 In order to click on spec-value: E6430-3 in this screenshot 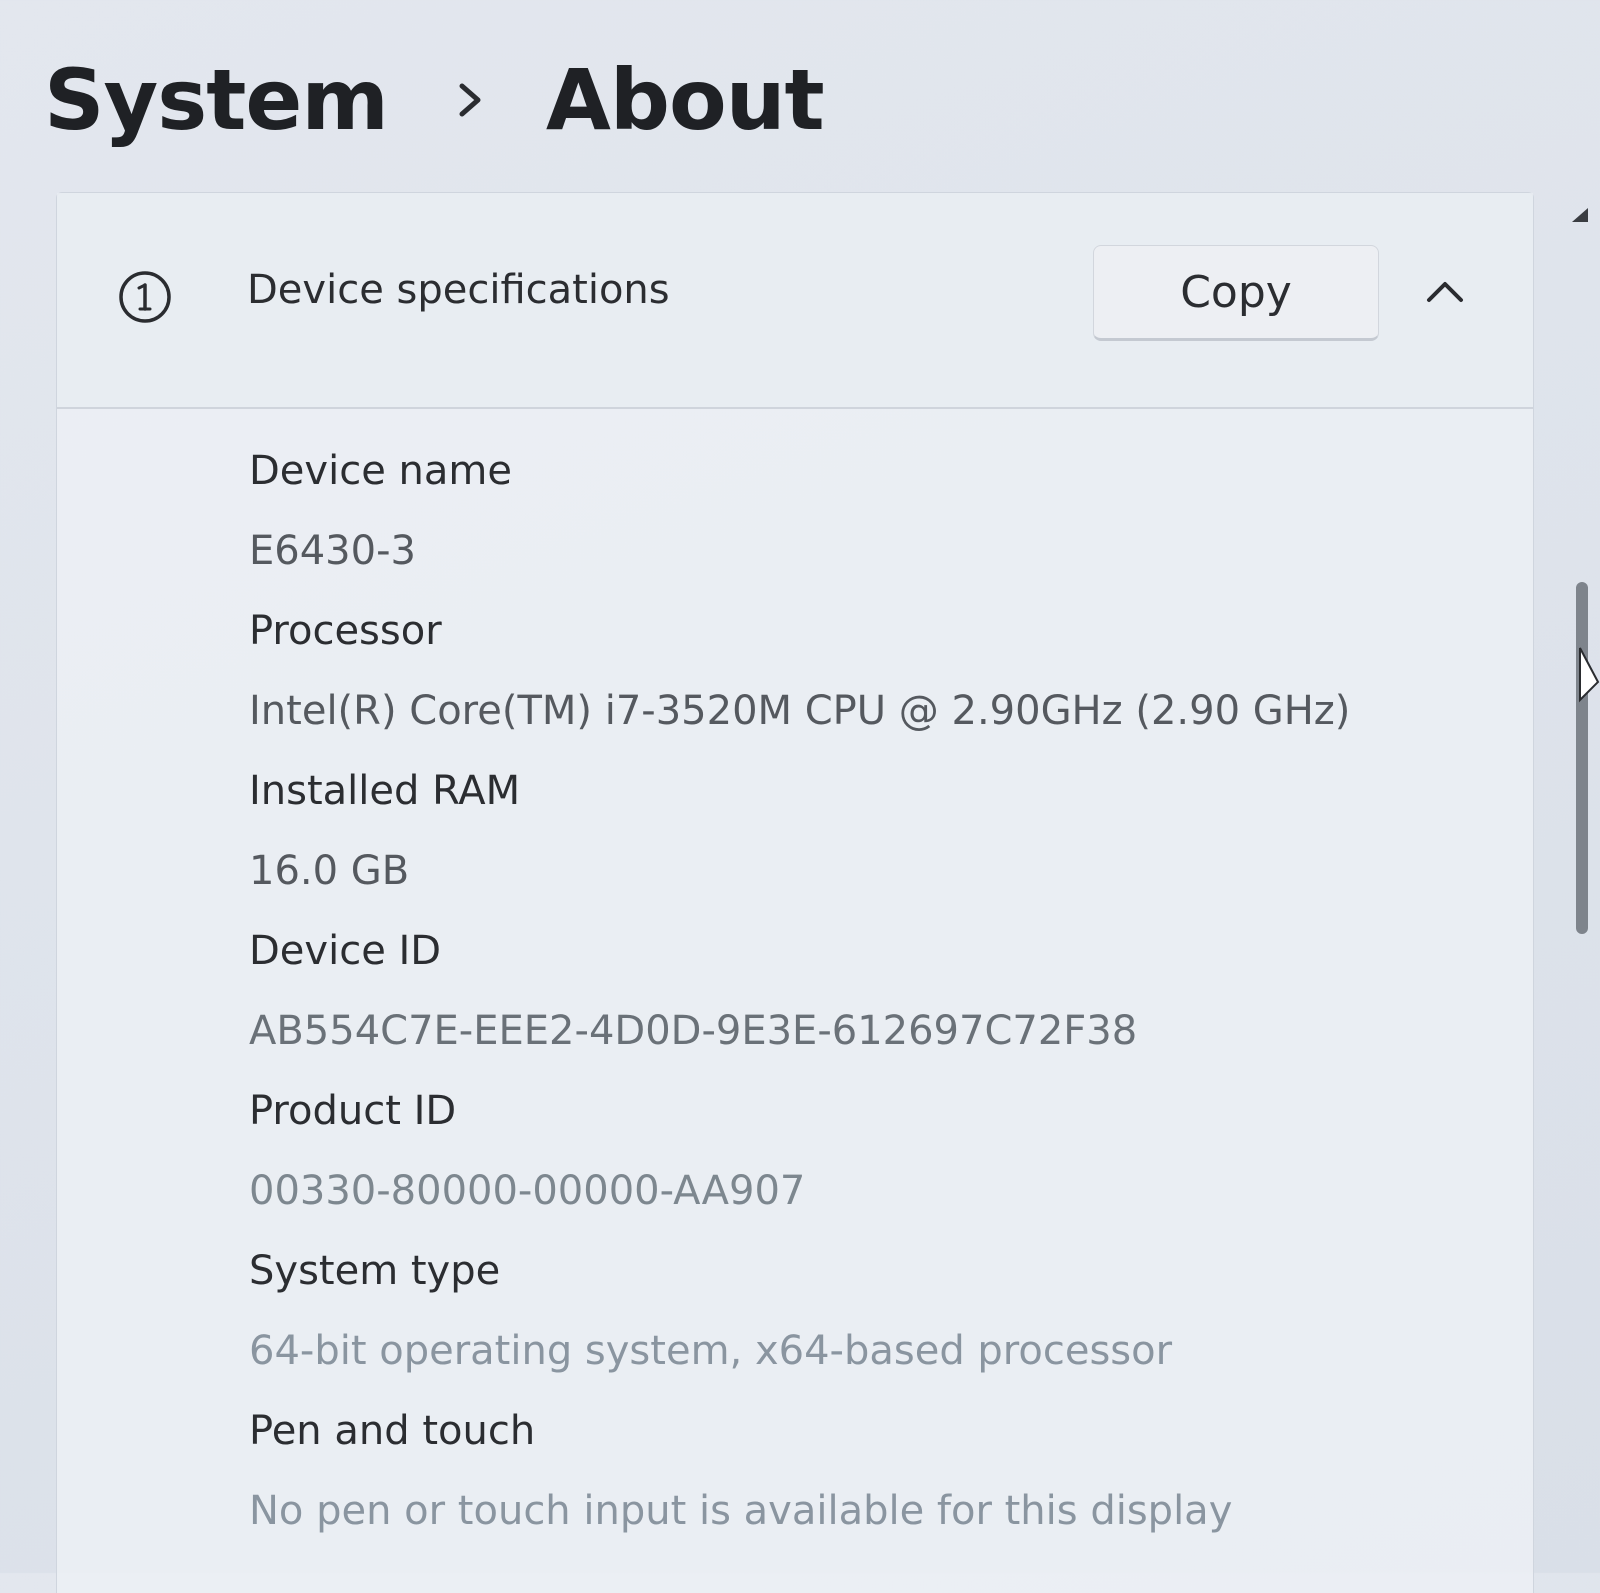, I will do `click(332, 551)`.